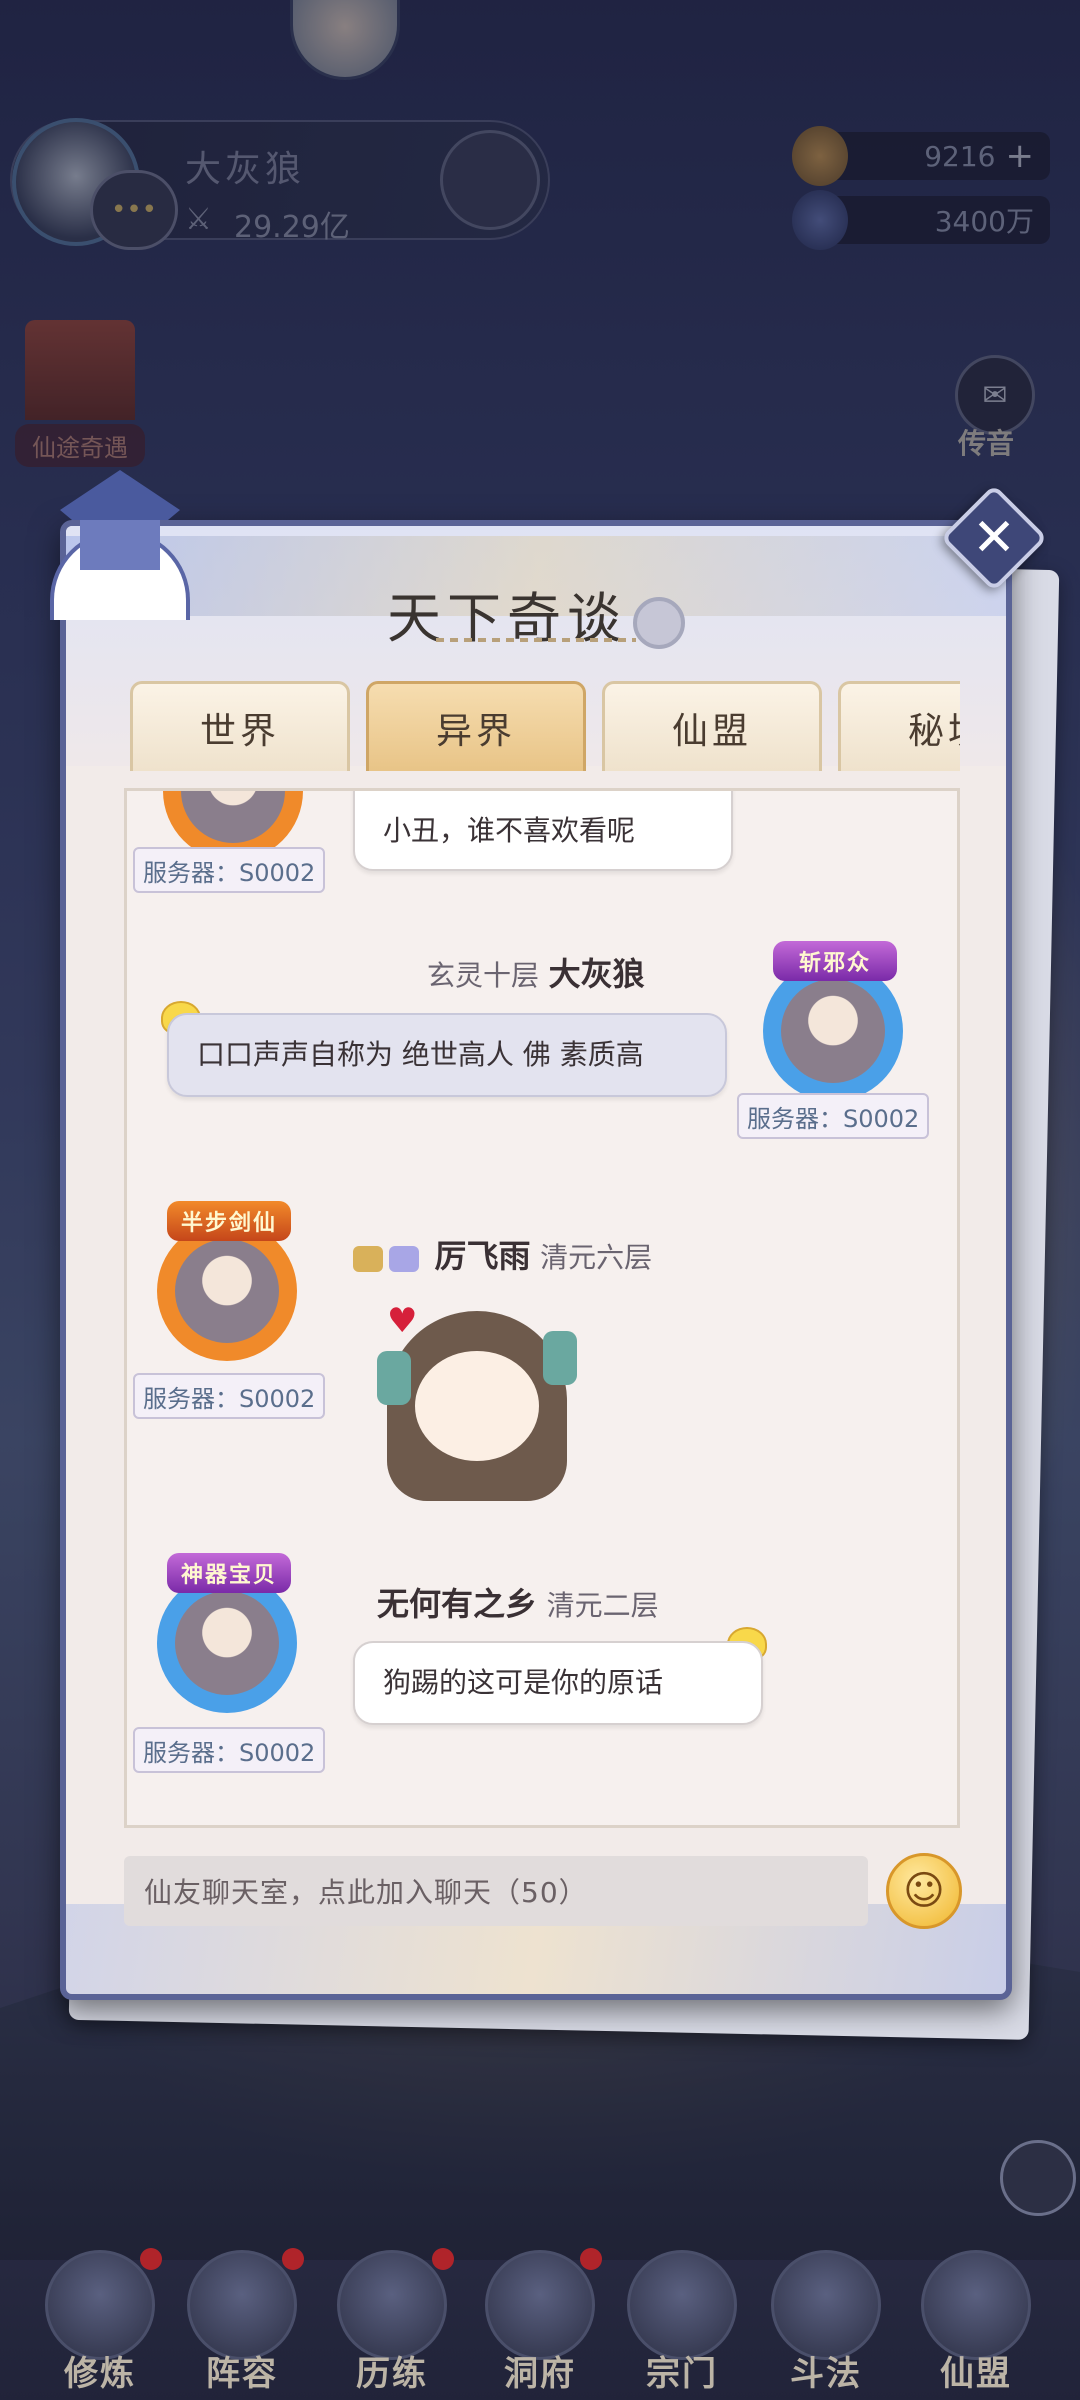 This screenshot has height=2400, width=1080. I want to click on lineup-icon, so click(242, 2305).